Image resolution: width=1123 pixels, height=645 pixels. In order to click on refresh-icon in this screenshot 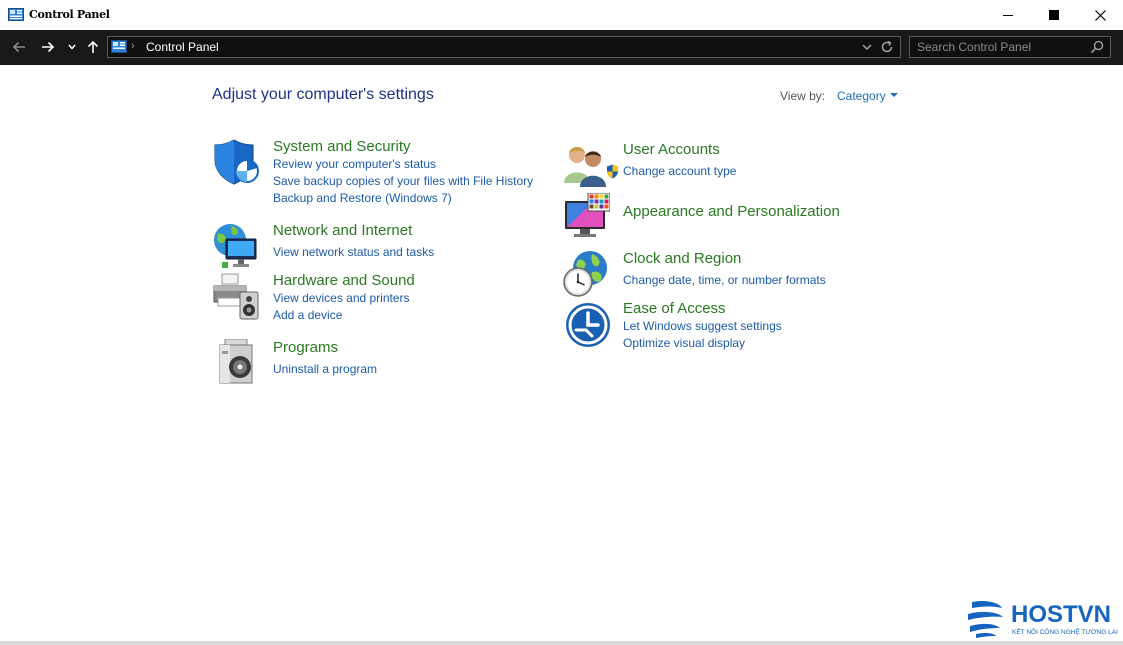, I will do `click(887, 47)`.